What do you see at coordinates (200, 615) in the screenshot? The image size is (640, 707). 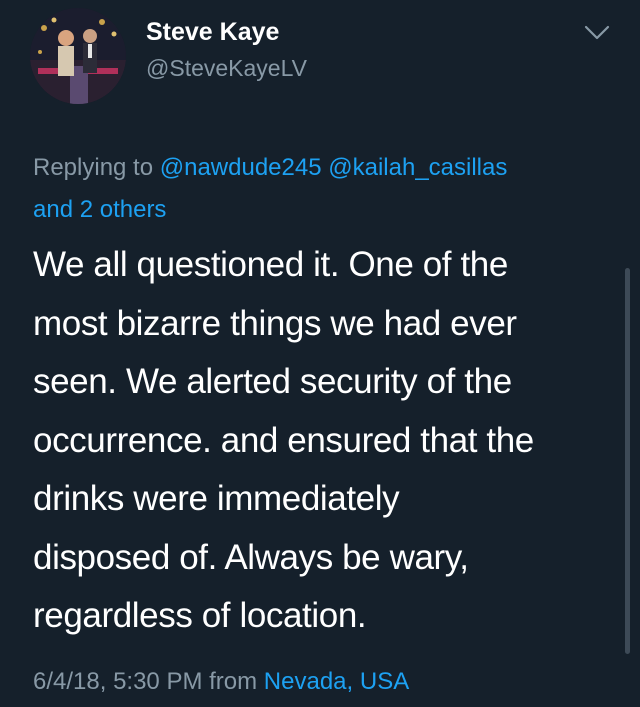 I see `tweet-text-line: regardless of location.` at bounding box center [200, 615].